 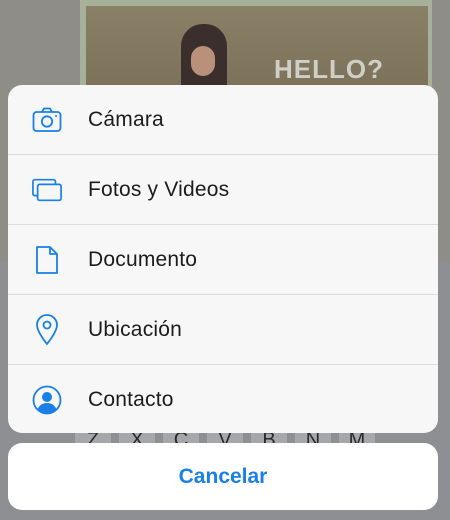 What do you see at coordinates (131, 399) in the screenshot?
I see `action-contact-label: Contacto` at bounding box center [131, 399].